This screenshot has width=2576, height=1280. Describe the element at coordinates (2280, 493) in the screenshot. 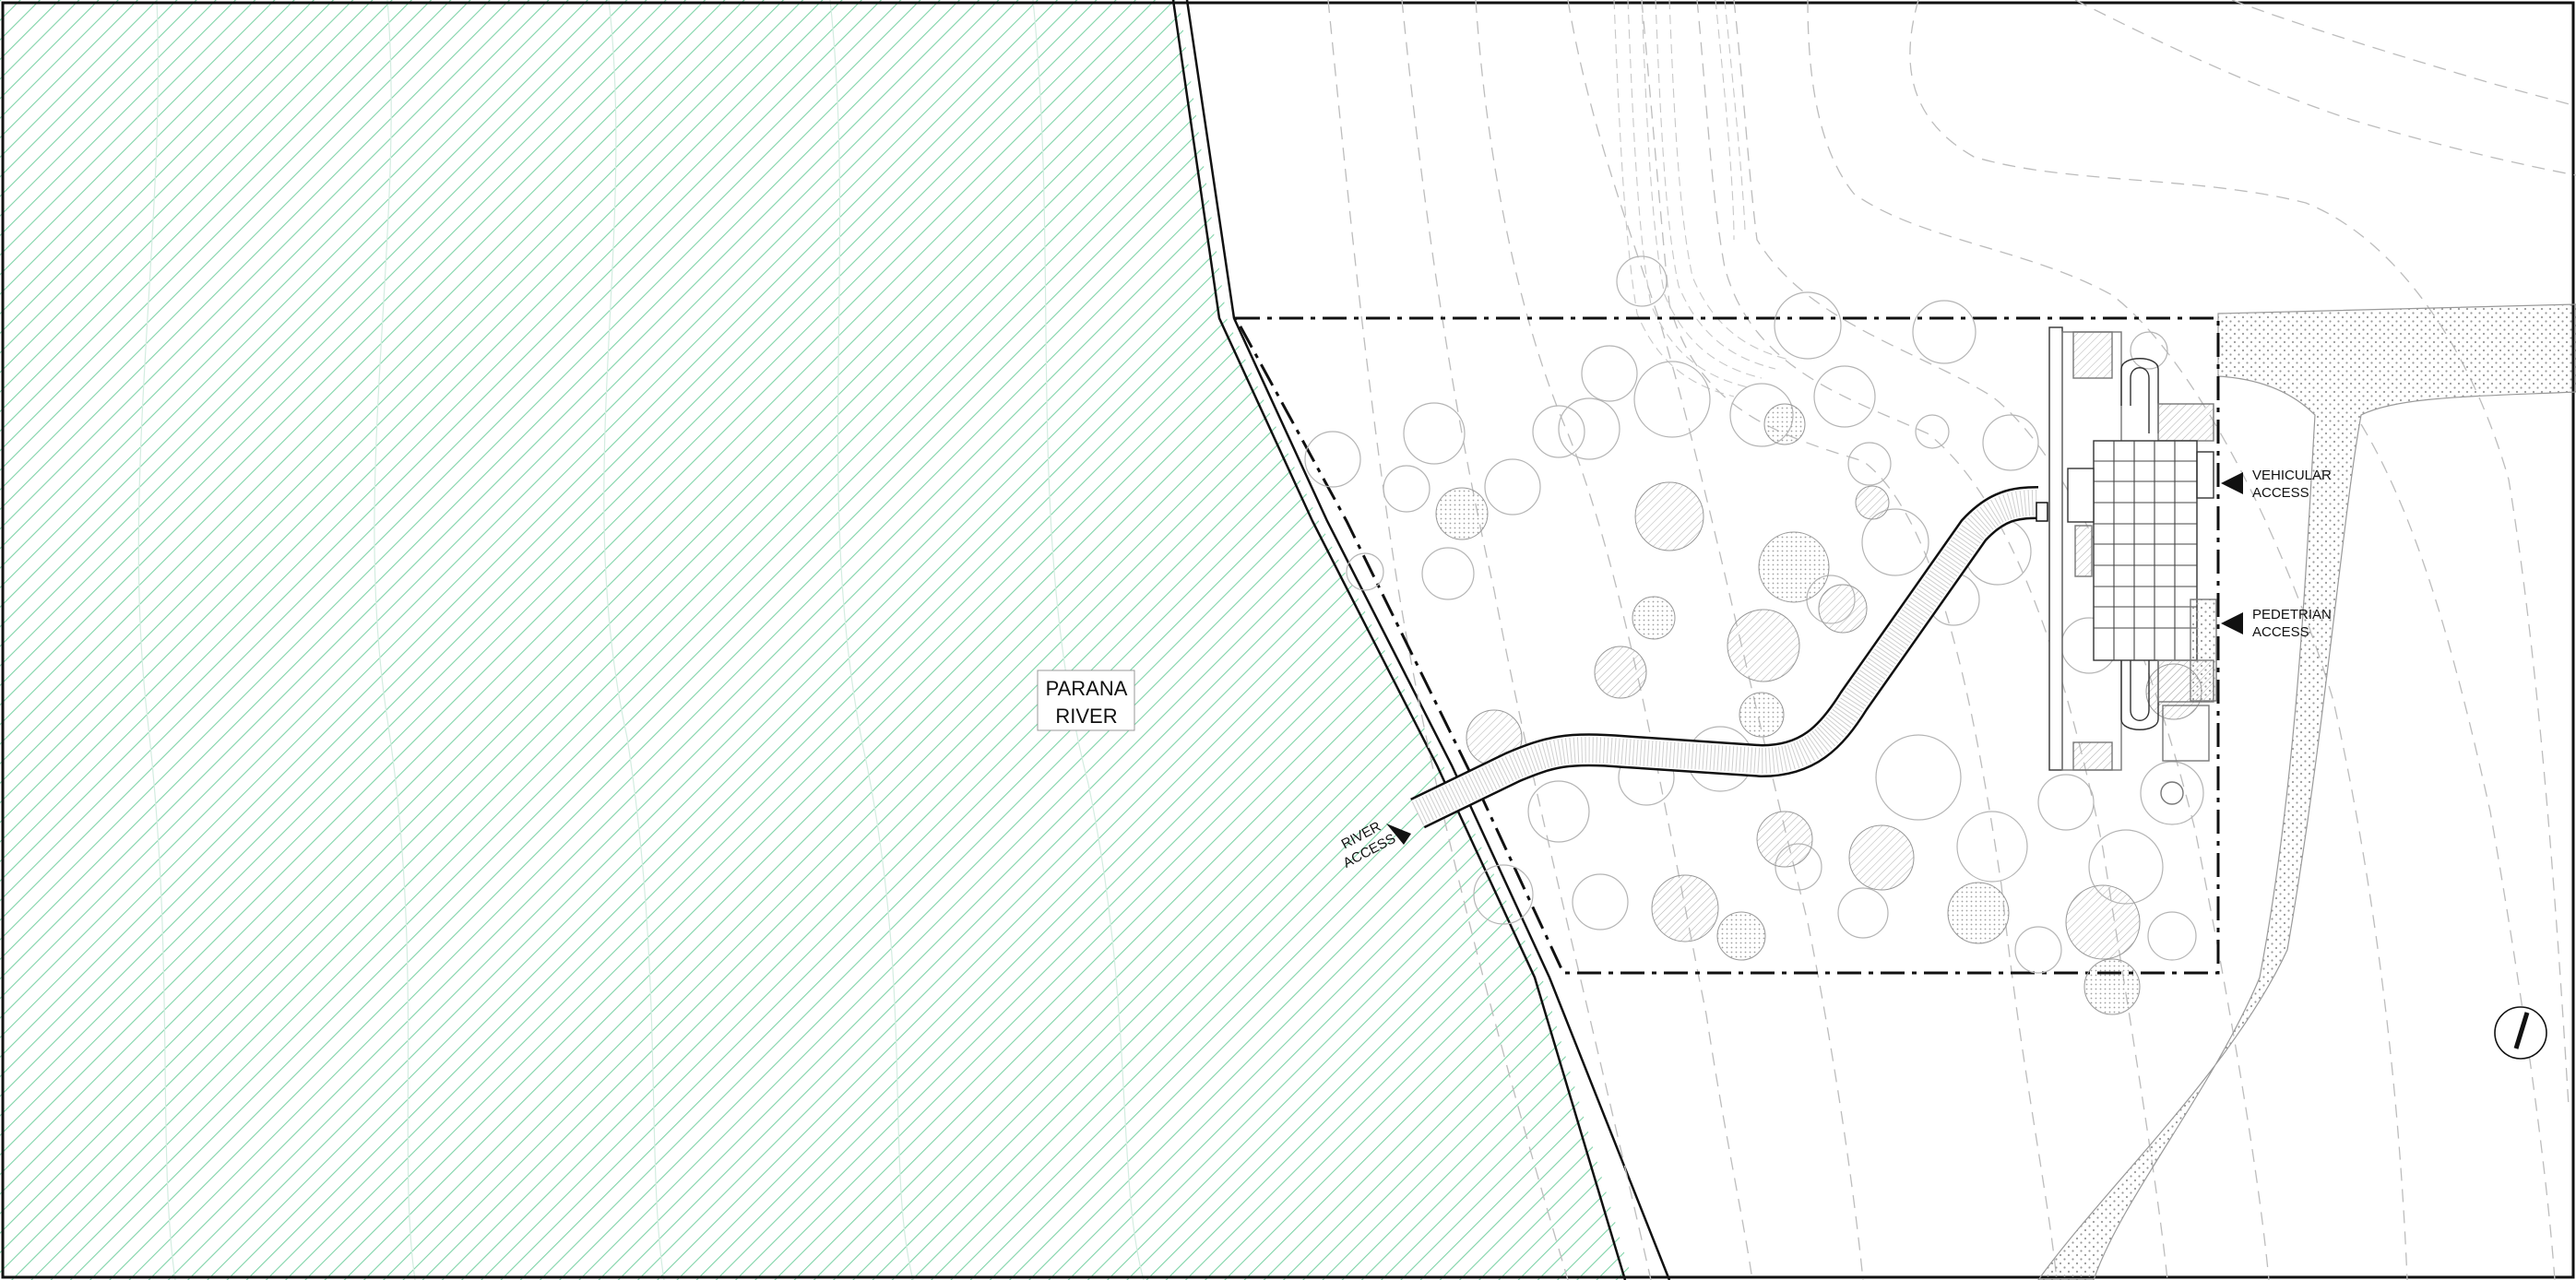

I see `vehicular-access-line2: ACCESS` at that location.